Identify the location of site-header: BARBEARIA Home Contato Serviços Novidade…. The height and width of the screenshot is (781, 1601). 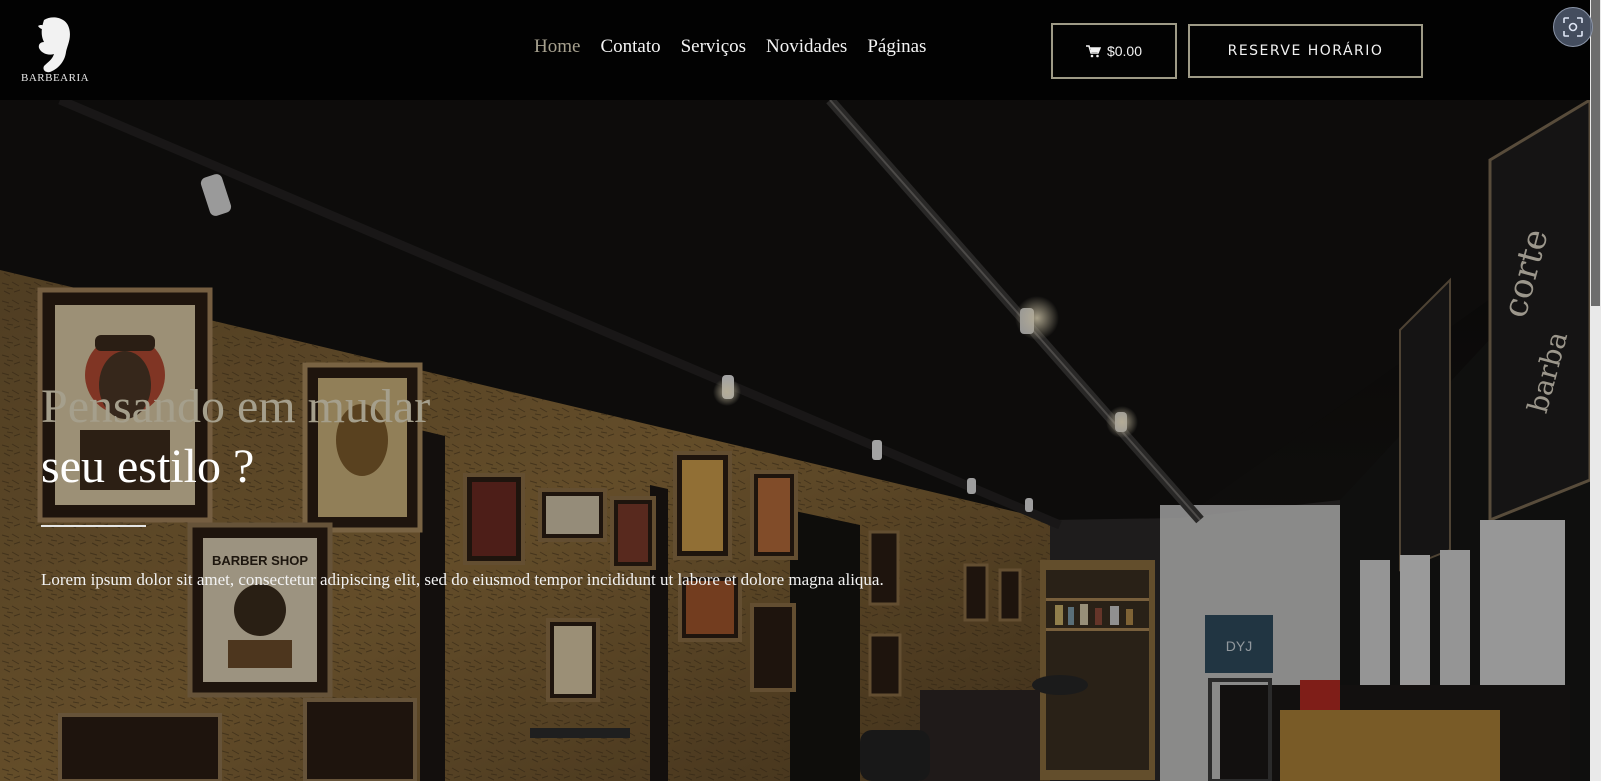
(800, 50).